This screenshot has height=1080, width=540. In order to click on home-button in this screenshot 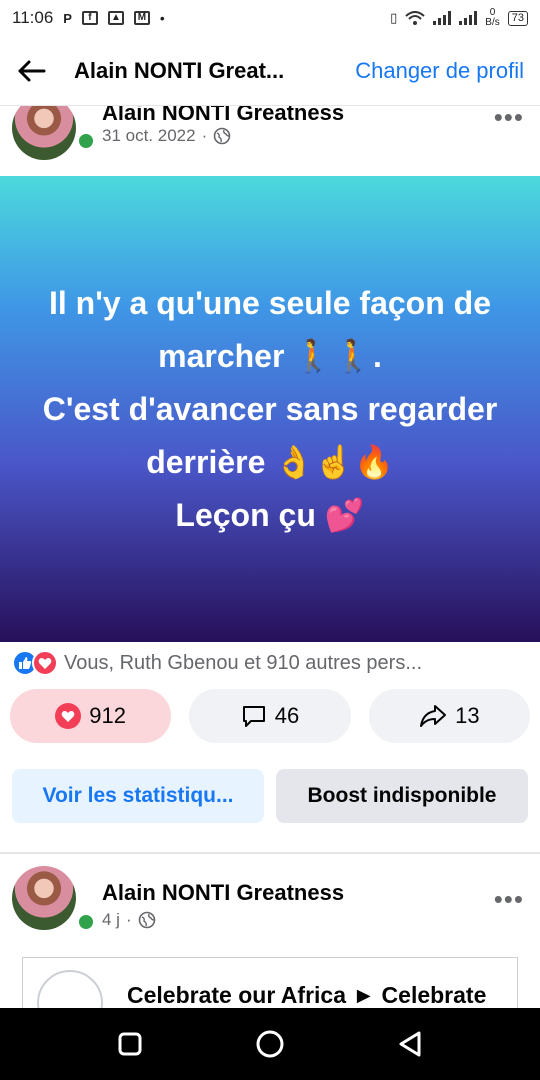, I will do `click(270, 1044)`.